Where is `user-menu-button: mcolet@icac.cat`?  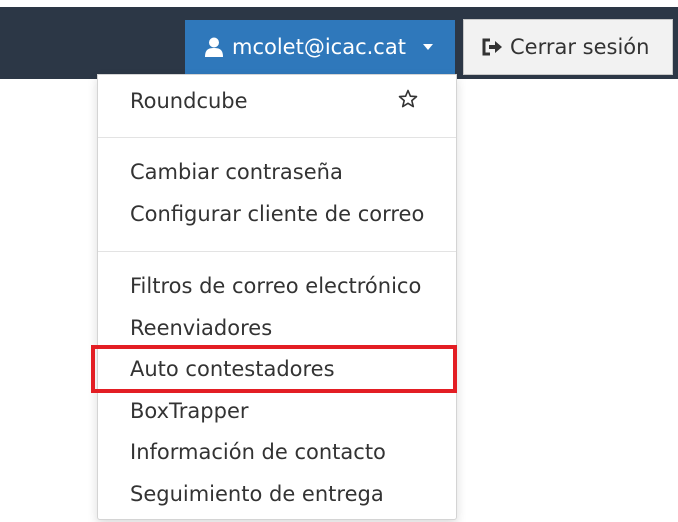
user-menu-button: mcolet@icac.cat is located at coordinates (320, 47).